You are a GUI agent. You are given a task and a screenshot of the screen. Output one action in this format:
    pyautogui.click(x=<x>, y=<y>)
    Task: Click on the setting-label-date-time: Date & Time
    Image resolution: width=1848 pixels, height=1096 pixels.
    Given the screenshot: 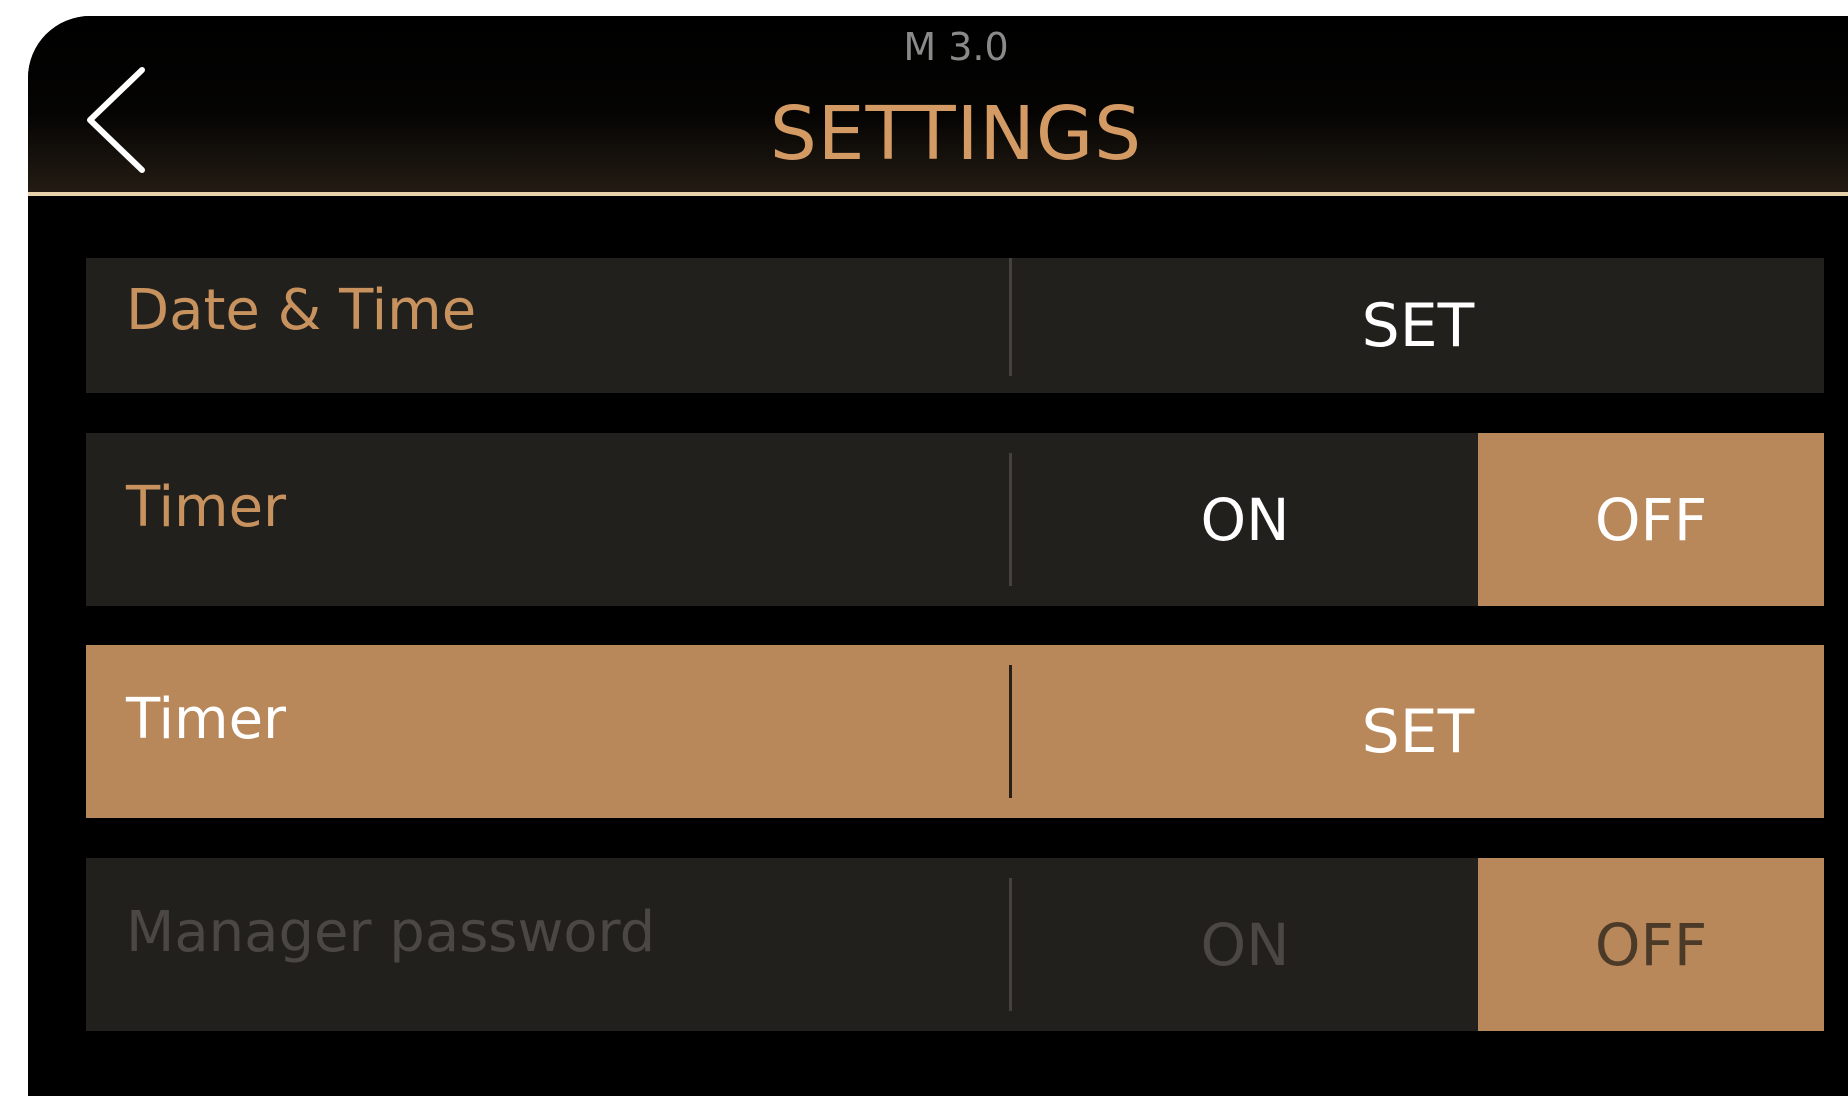 What is the action you would take?
    pyautogui.click(x=301, y=310)
    